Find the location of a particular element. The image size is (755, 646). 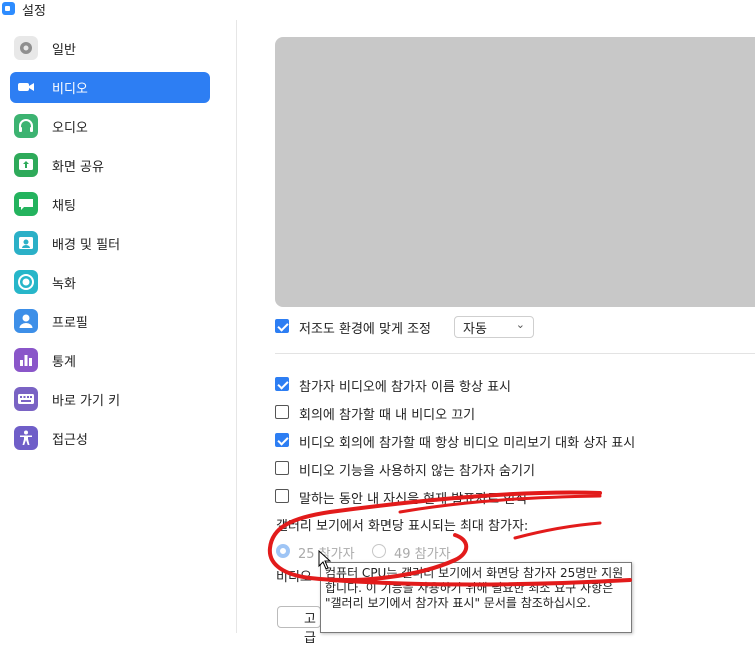

sidebar-item-statistics: 통계 is located at coordinates (110, 360).